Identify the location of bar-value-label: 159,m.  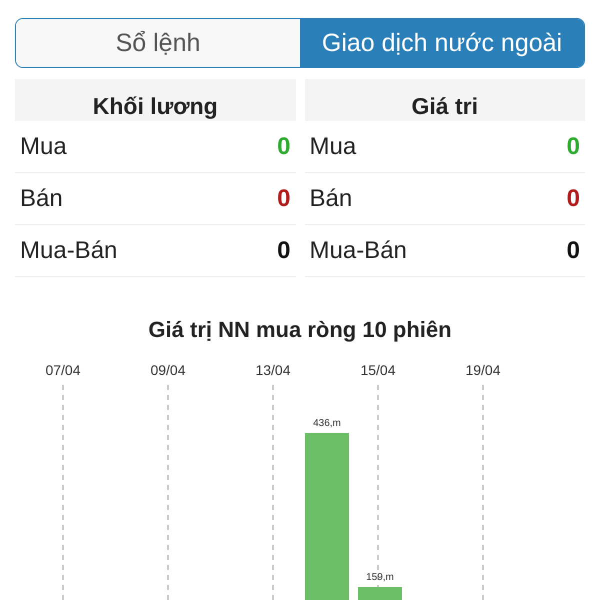
(380, 577).